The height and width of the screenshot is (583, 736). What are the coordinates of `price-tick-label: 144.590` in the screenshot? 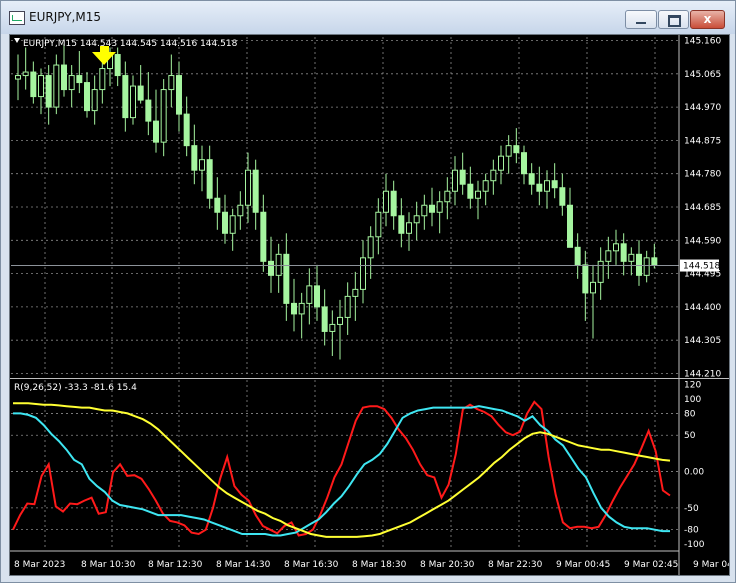 It's located at (702, 241).